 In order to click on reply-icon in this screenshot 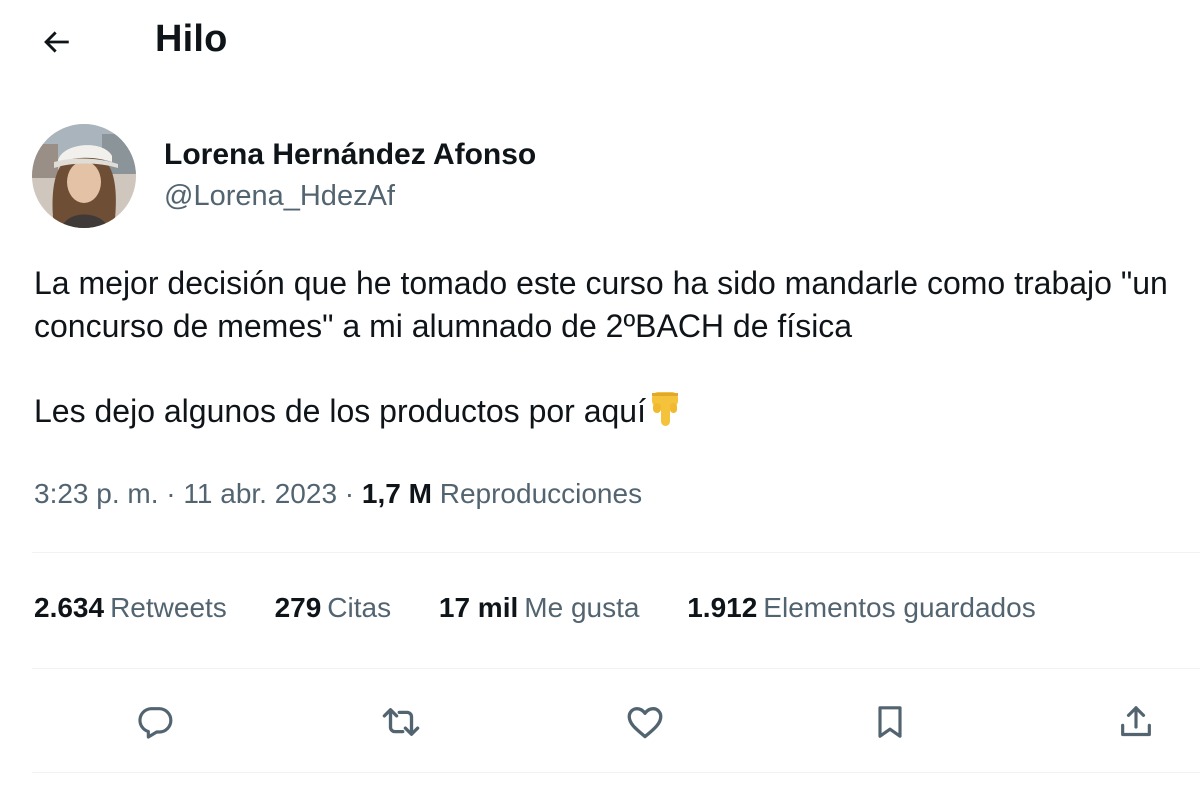, I will do `click(155, 723)`.